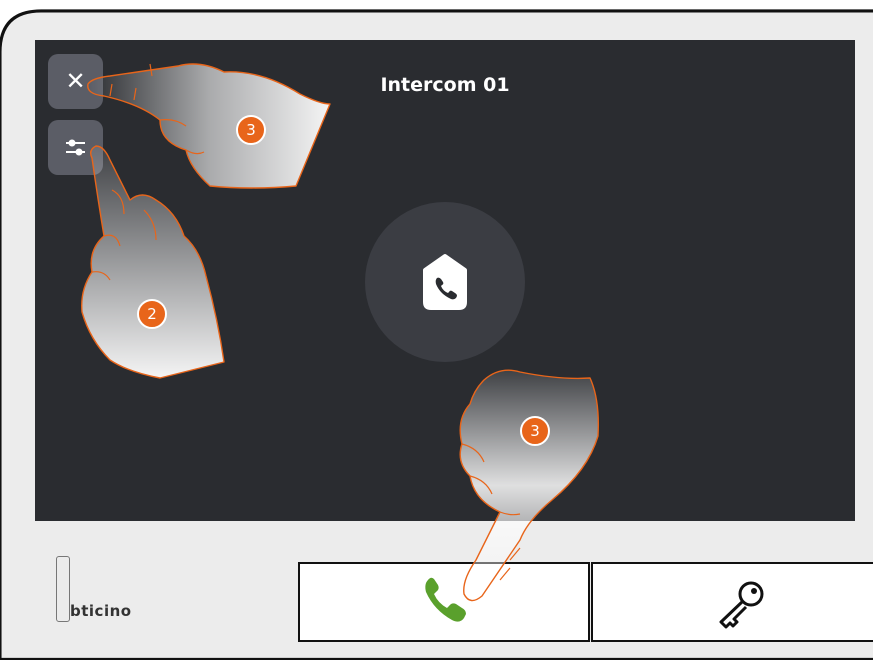 The image size is (873, 660). I want to click on hand-close, so click(209, 126).